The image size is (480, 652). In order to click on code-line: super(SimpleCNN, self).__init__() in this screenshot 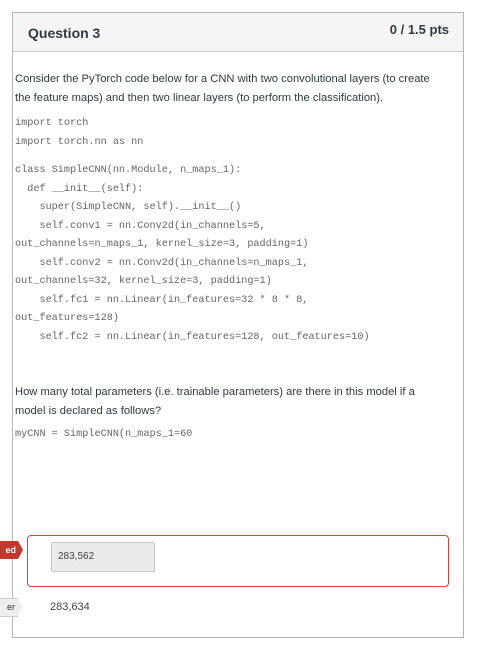, I will do `click(128, 207)`.